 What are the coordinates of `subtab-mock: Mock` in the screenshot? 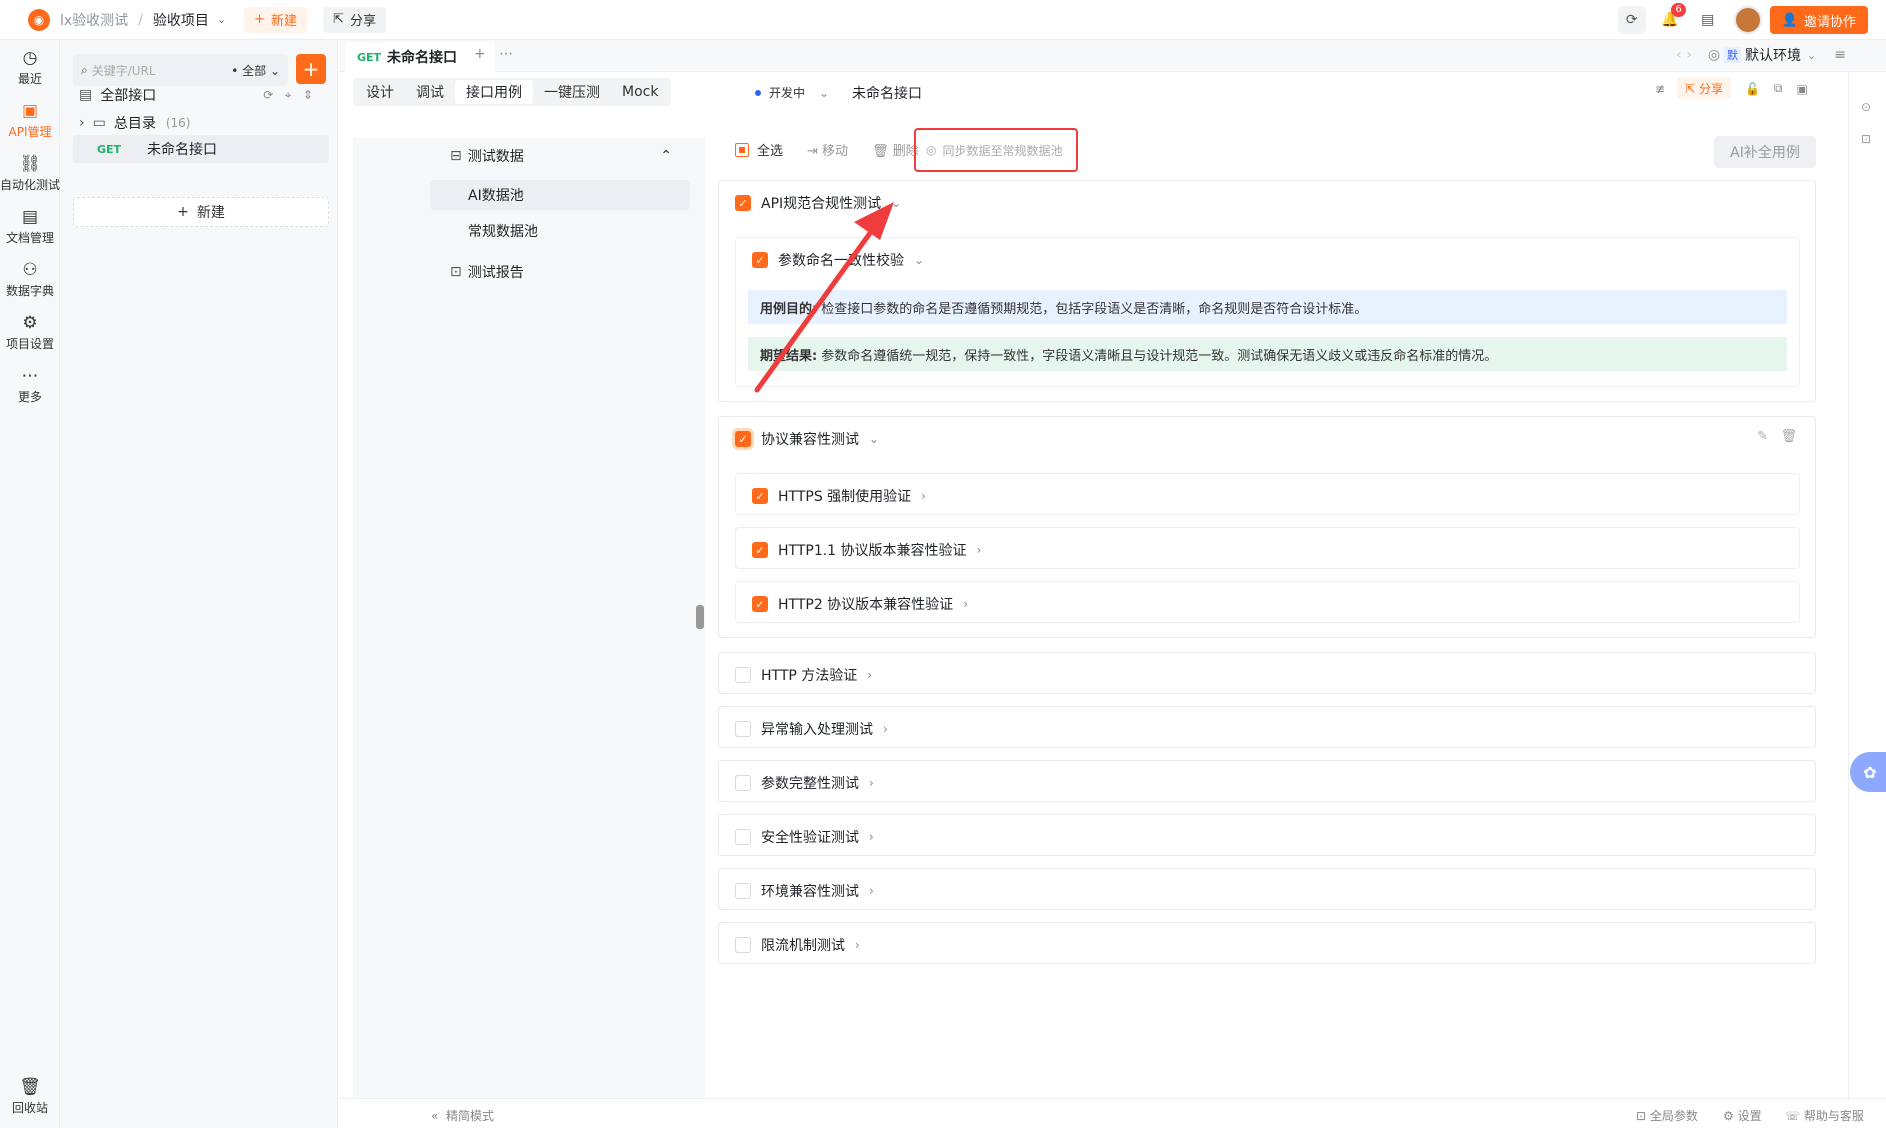 It's located at (640, 92).